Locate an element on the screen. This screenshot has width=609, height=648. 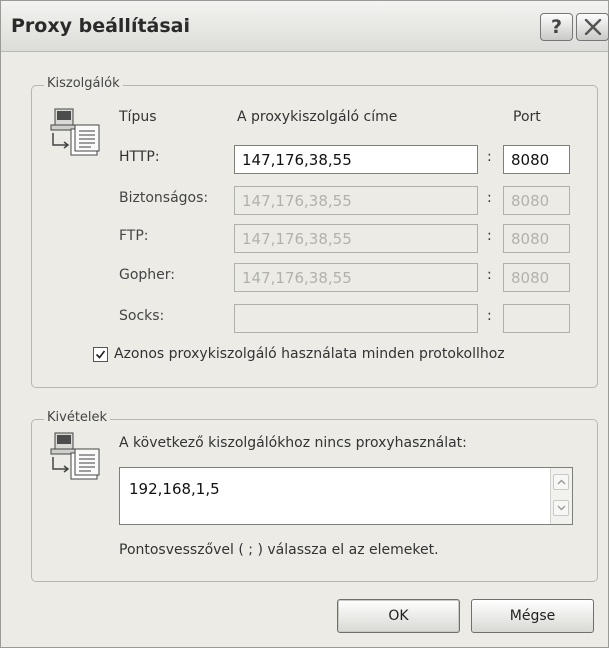
socks-address-input is located at coordinates (356, 318).